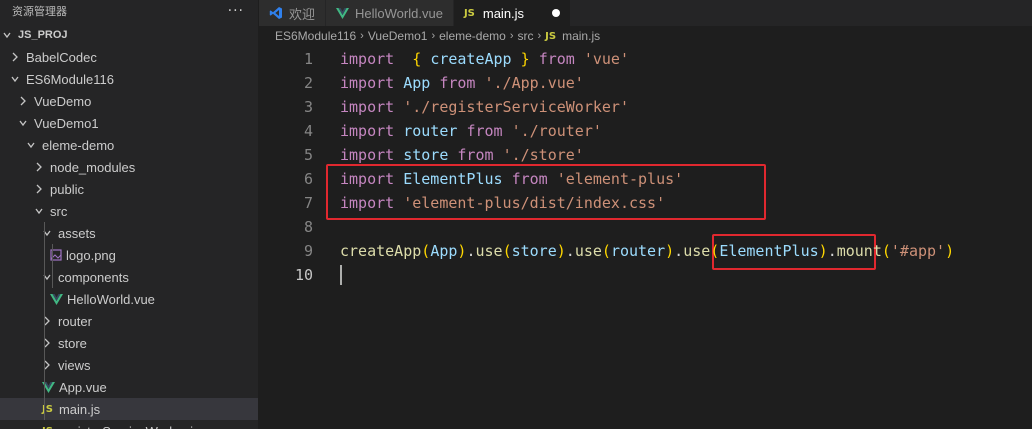 The image size is (1032, 429). What do you see at coordinates (398, 36) in the screenshot?
I see `breadcrumb-item: VueDemo1` at bounding box center [398, 36].